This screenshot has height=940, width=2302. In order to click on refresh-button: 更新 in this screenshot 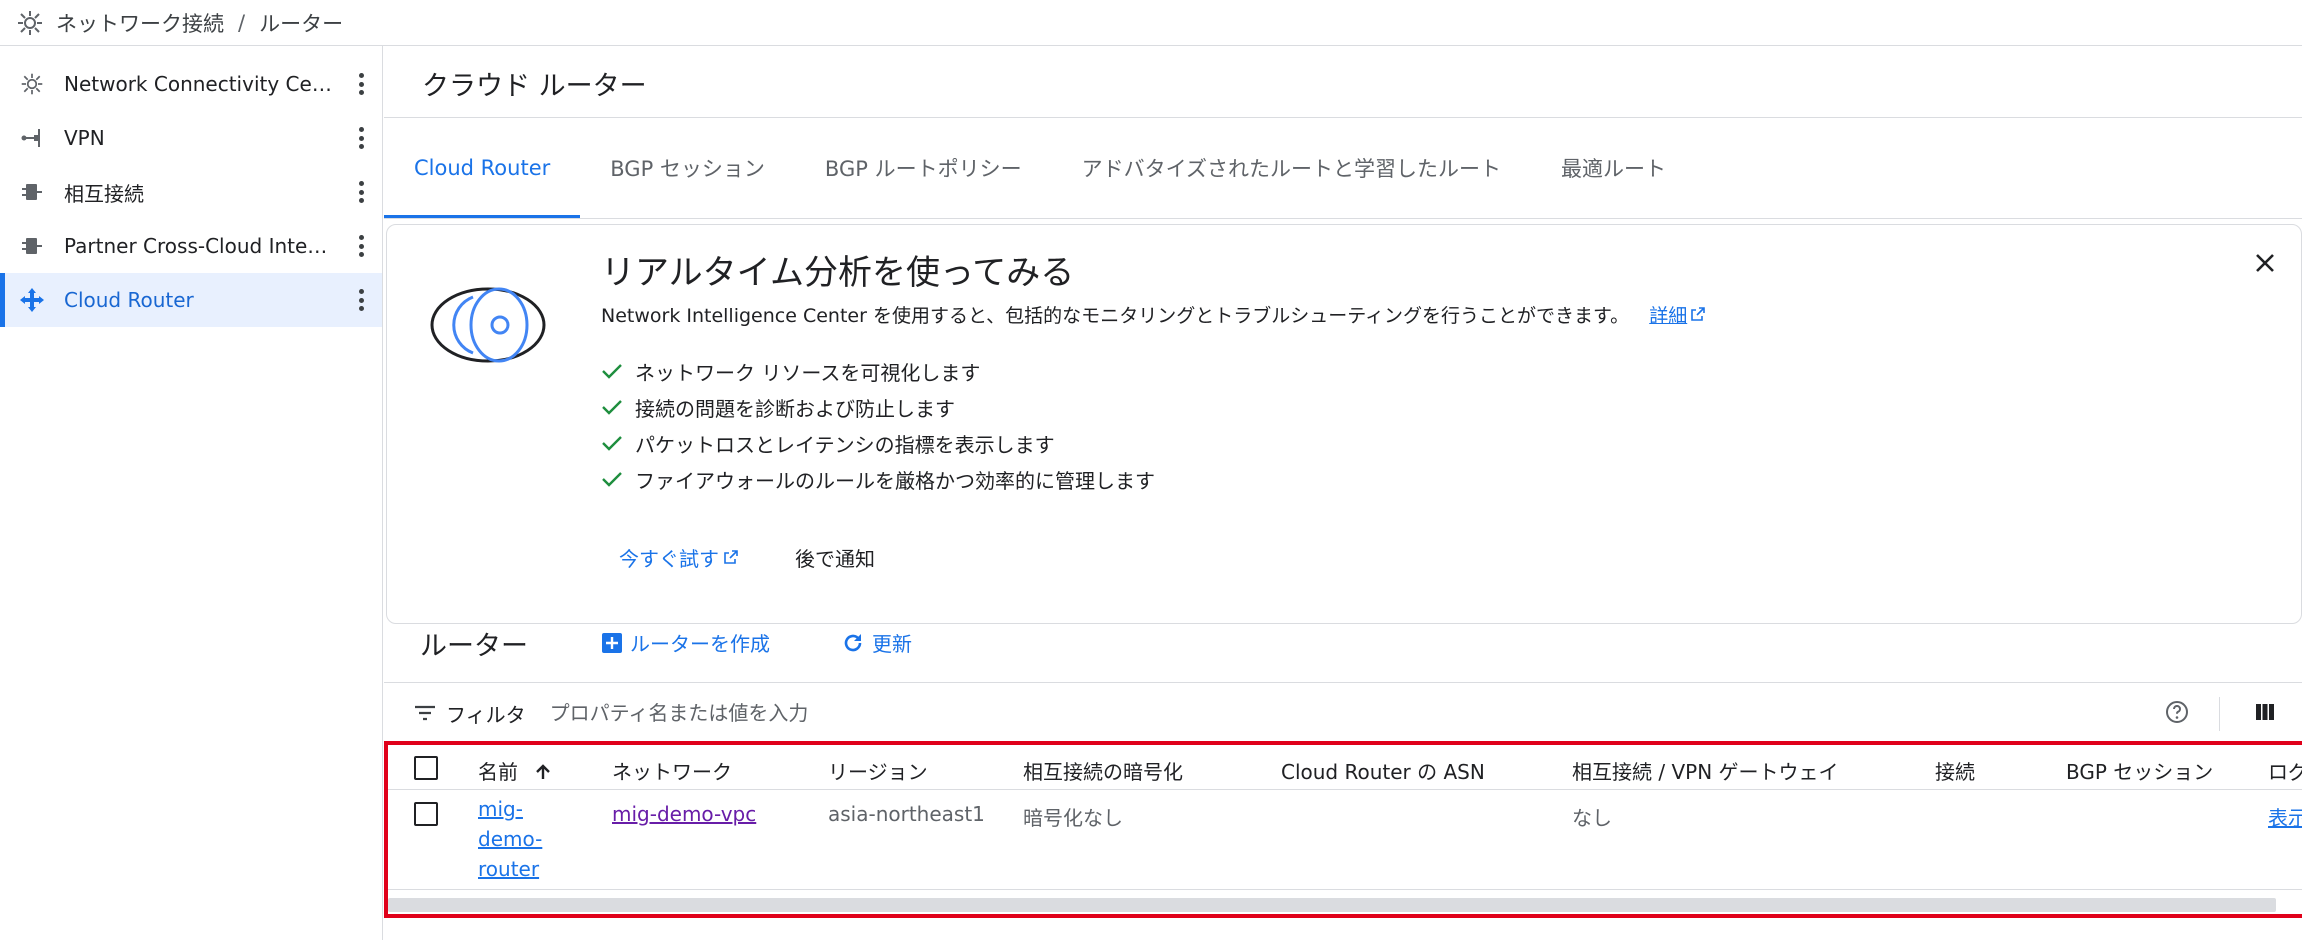, I will do `click(877, 642)`.